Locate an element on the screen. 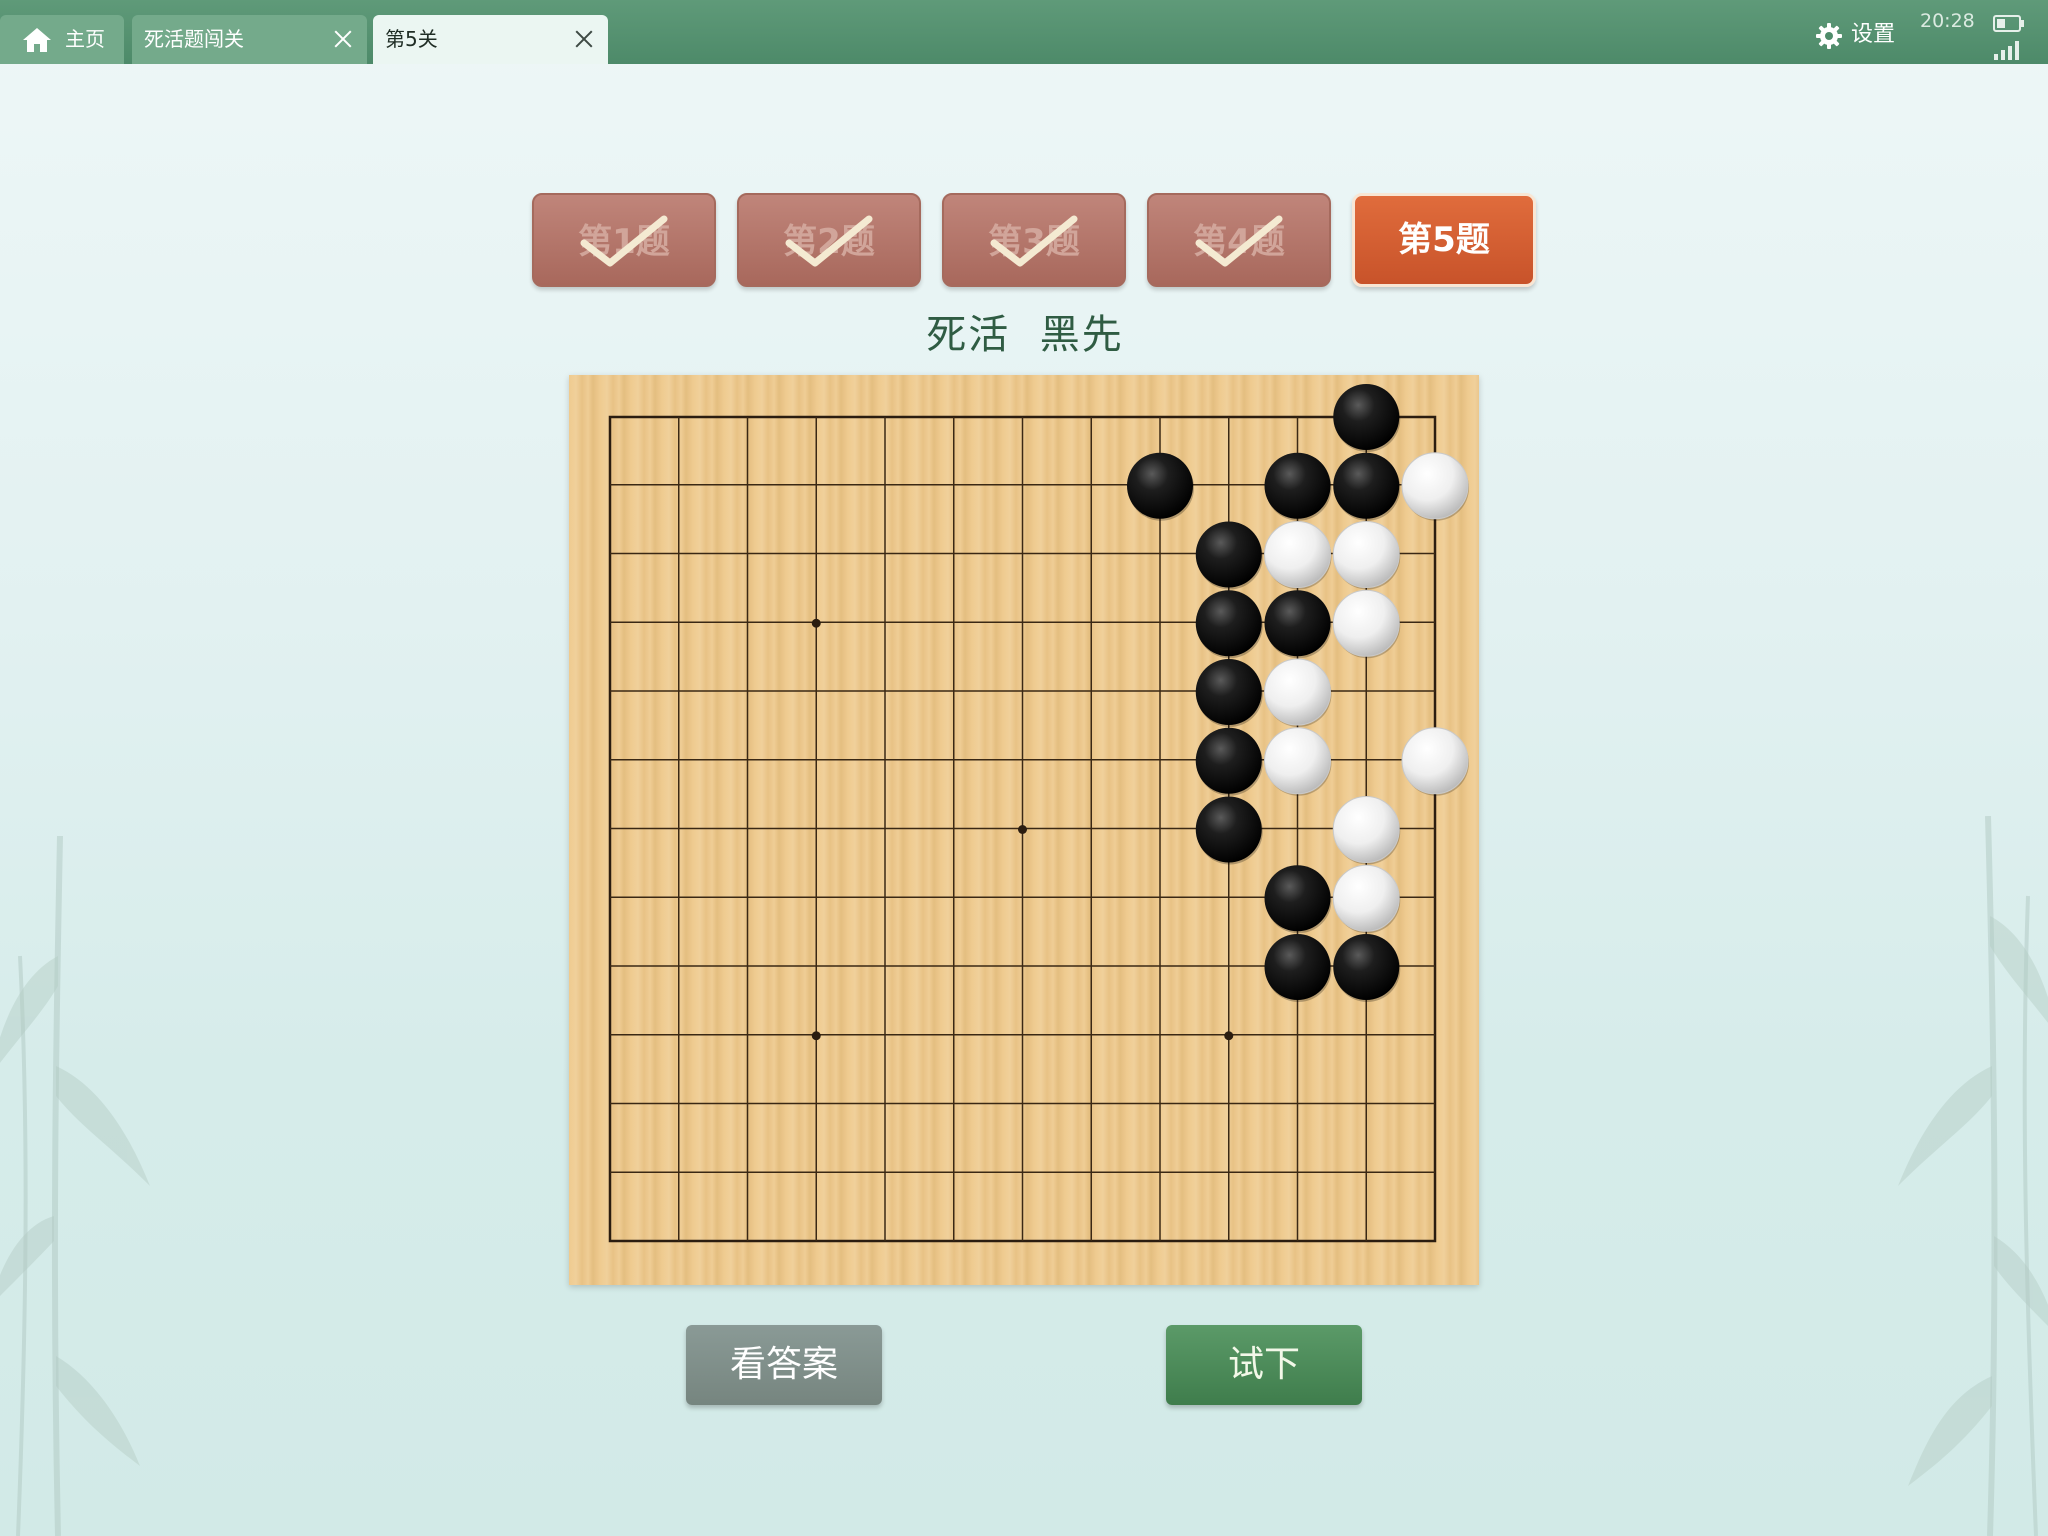 The height and width of the screenshot is (1536, 2048). tab-level-5: 第5关 is located at coordinates (490, 39).